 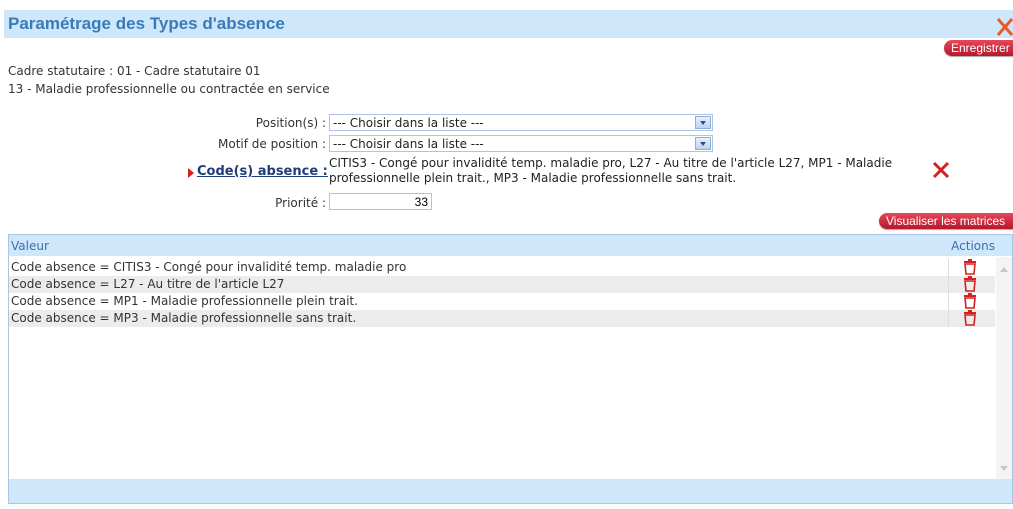 What do you see at coordinates (946, 221) in the screenshot?
I see `visualiser-matrices-button: Visualiser les matrices` at bounding box center [946, 221].